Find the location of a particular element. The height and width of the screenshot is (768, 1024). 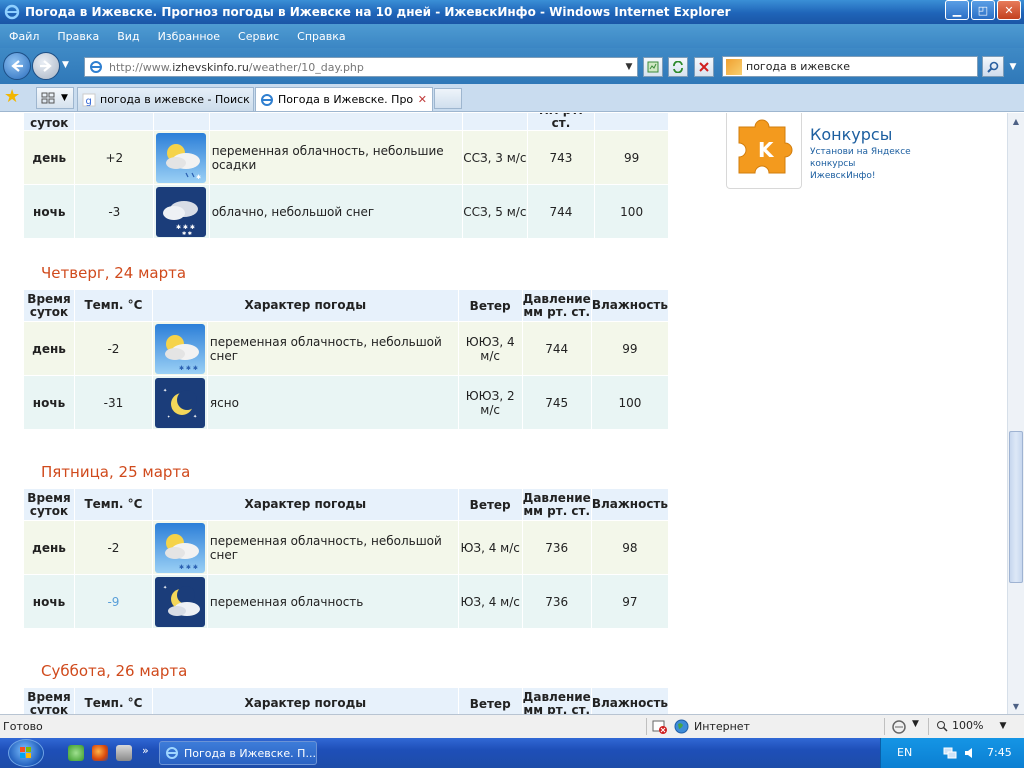

header-pressure-partial: мм рт. ст. is located at coordinates (561, 121).